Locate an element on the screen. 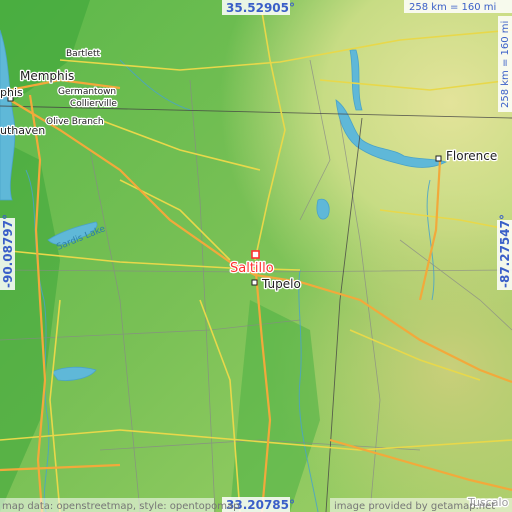 The image size is (512, 512). label-tupelo: Tupelo is located at coordinates (281, 284).